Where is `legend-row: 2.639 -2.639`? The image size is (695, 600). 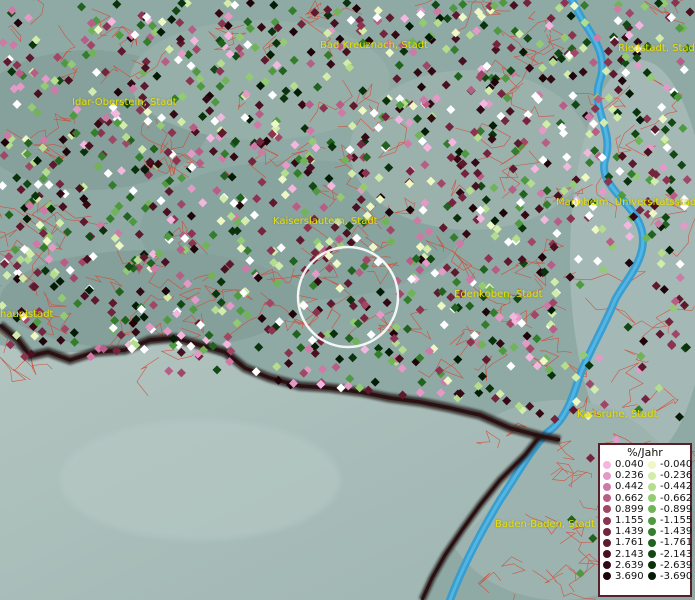
legend-row: 2.639 -2.639 is located at coordinates (646, 565).